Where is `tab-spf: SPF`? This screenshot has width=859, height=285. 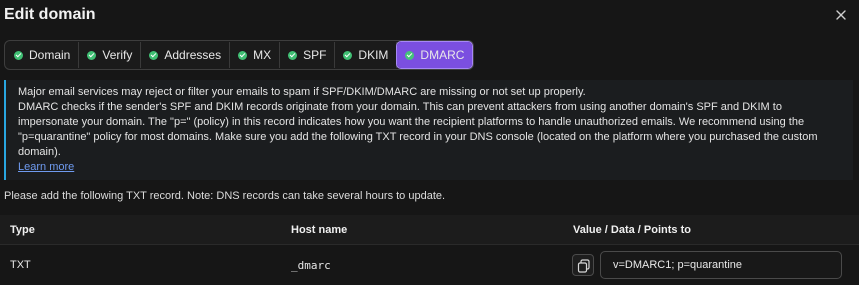
tab-spf: SPF is located at coordinates (308, 55).